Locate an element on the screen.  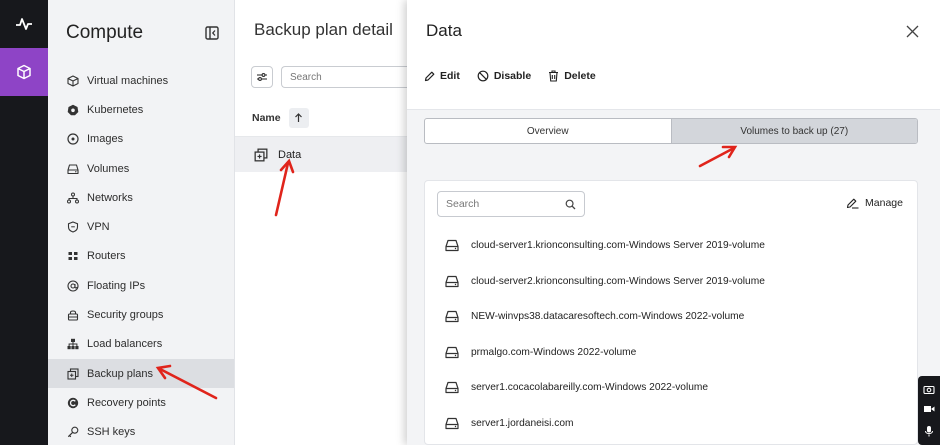
sidebar-item-label: Routers is located at coordinates (106, 256).